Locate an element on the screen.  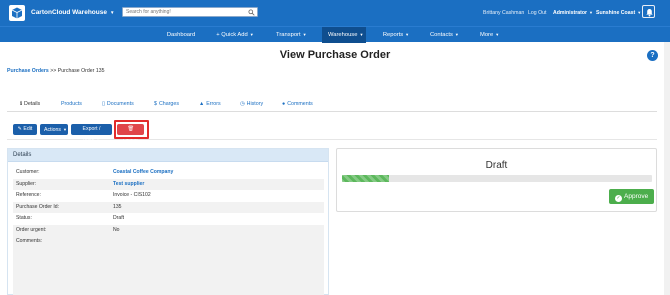
export-view-dropdown-button: Export / View ▼ is located at coordinates (91, 134).